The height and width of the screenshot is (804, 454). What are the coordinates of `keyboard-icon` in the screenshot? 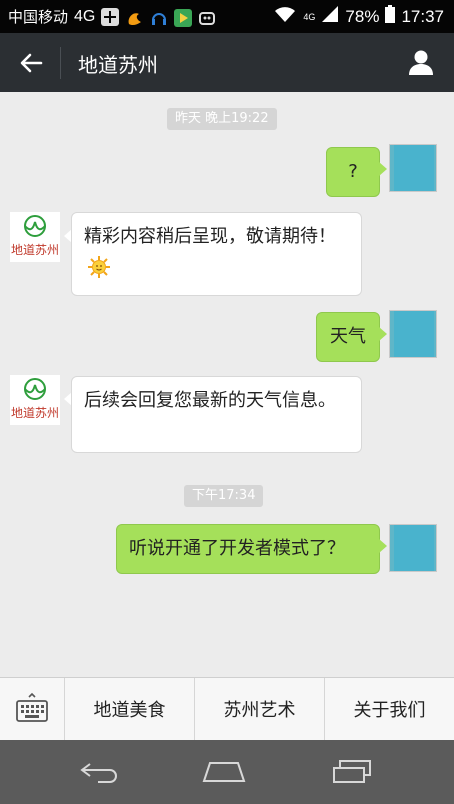 It's located at (32, 707).